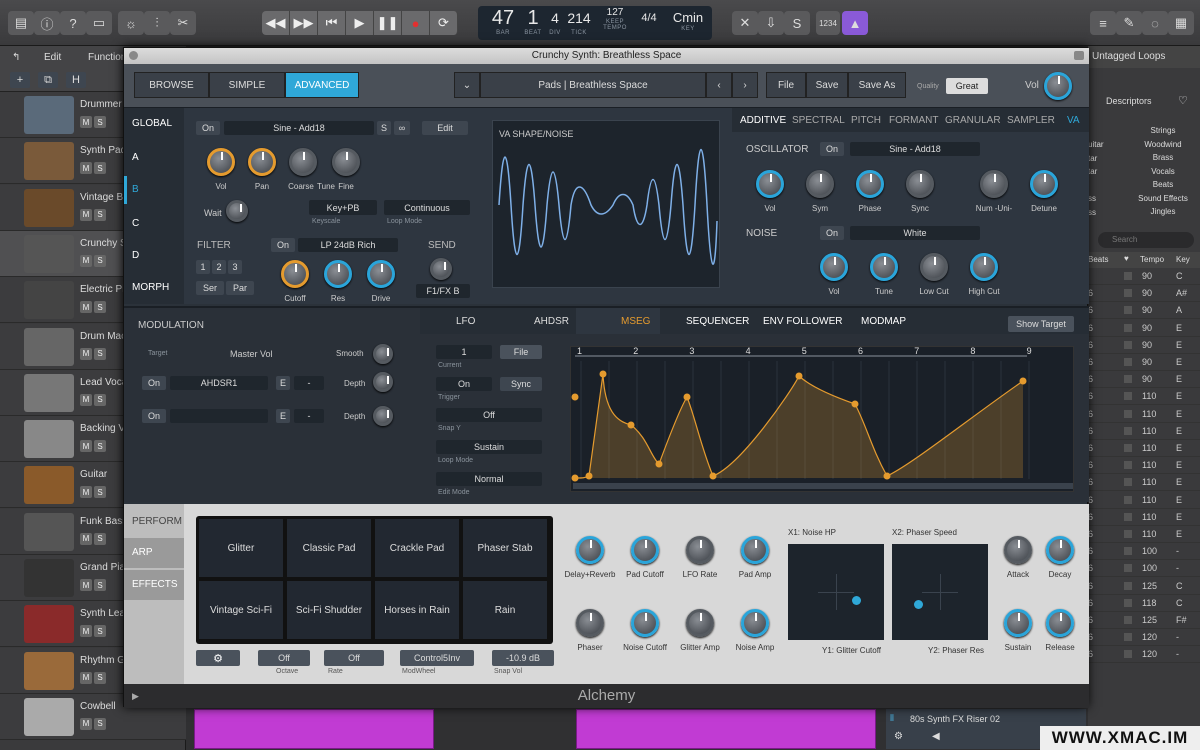 The height and width of the screenshot is (750, 1200). I want to click on preview-volume-icon: ◀, so click(936, 736).